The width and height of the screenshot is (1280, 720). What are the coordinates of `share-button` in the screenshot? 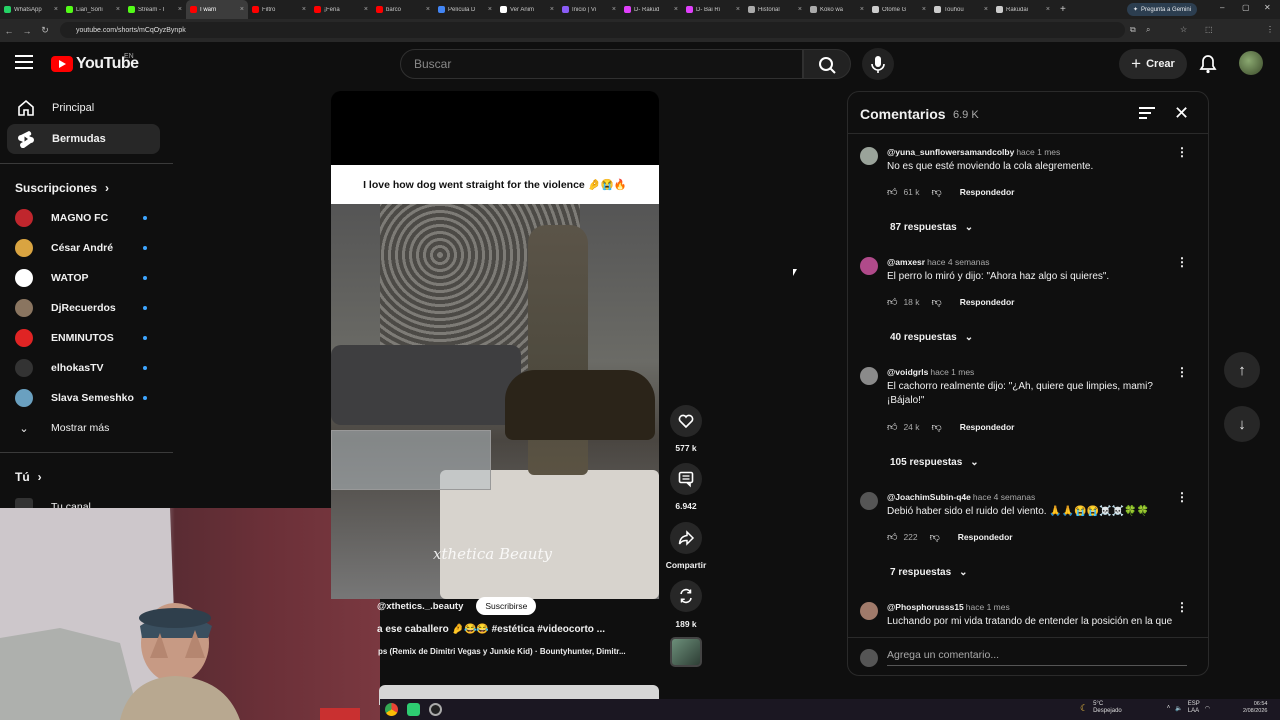 It's located at (686, 538).